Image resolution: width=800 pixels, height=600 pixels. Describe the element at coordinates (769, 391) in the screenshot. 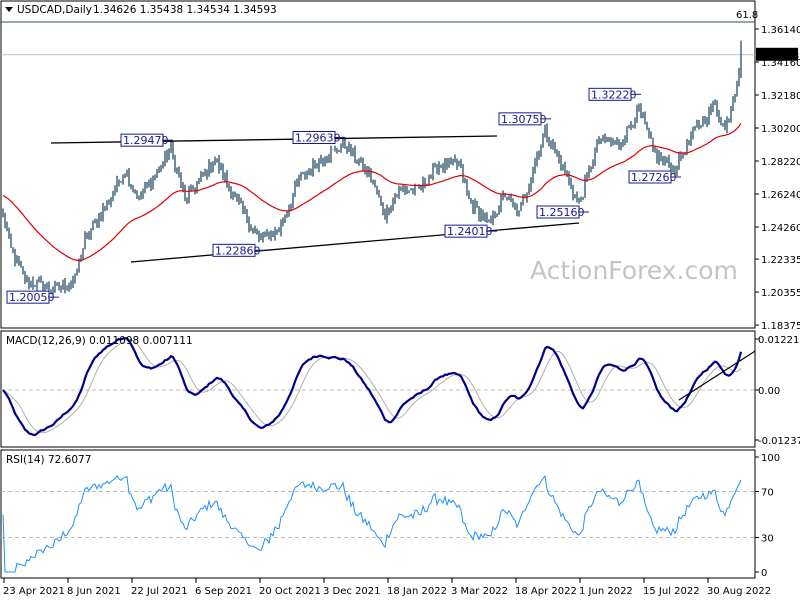

I see `macd-axis-label: 0.00` at that location.